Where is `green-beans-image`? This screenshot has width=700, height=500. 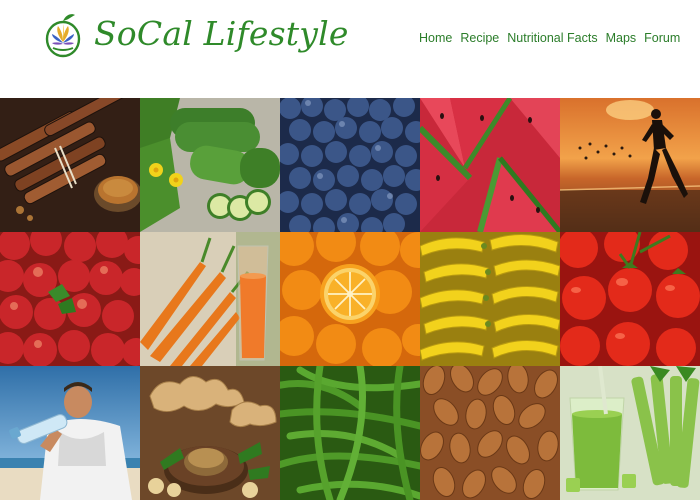
green-beans-image is located at coordinates (350, 433).